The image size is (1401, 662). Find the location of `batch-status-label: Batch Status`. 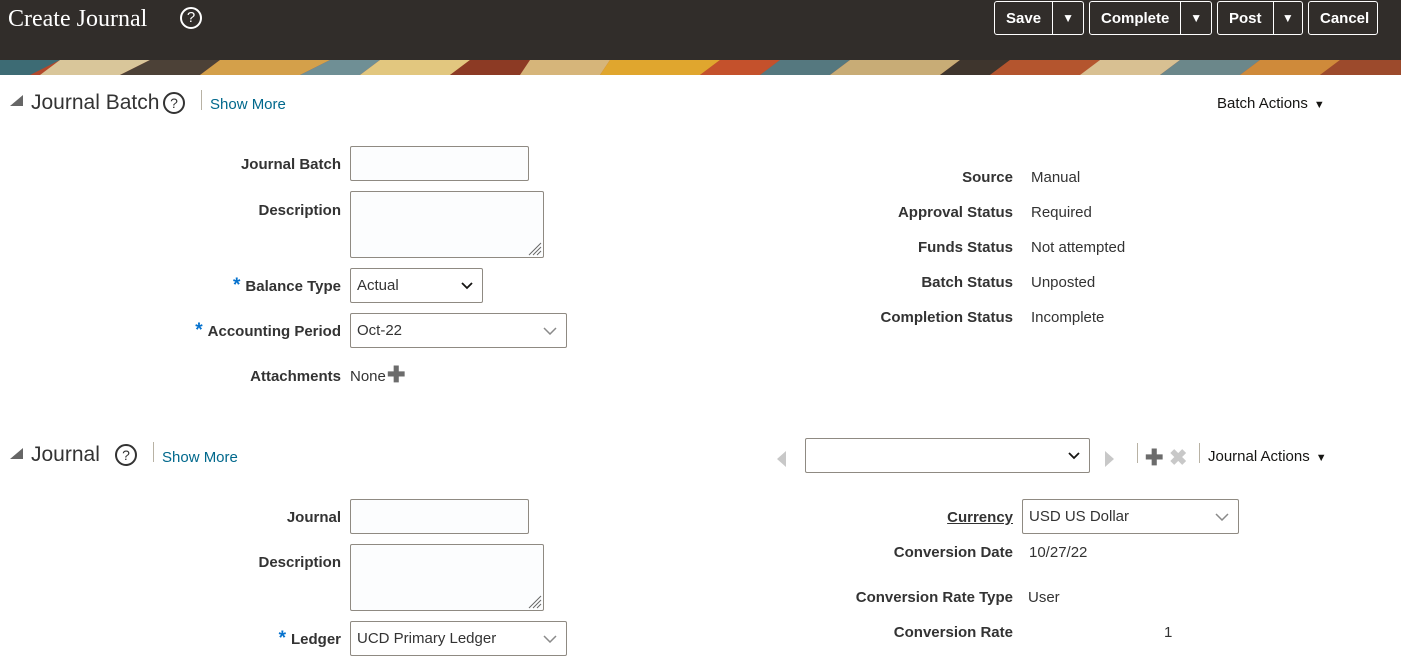

batch-status-label: Batch Status is located at coordinates (967, 282).